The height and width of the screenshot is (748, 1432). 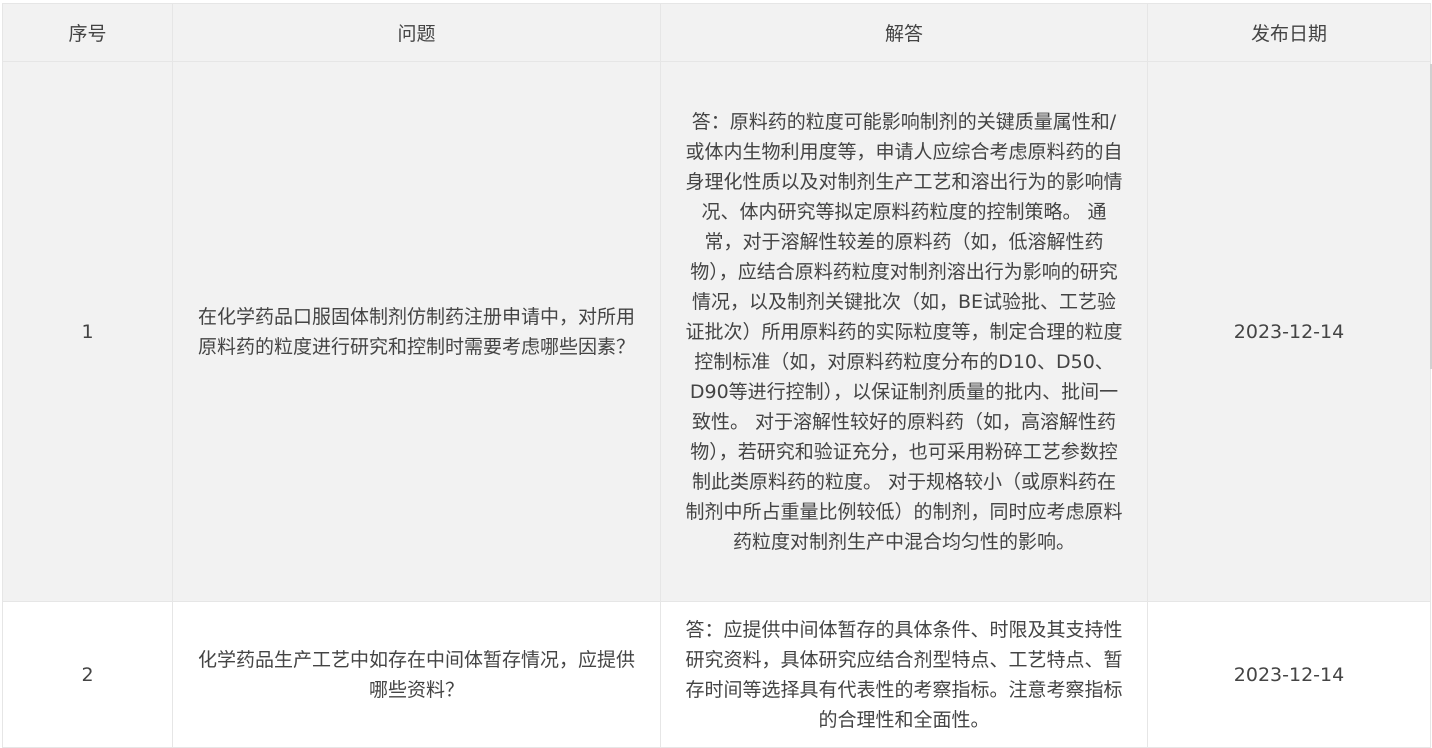 I want to click on header-seq: 序号, so click(x=87, y=32).